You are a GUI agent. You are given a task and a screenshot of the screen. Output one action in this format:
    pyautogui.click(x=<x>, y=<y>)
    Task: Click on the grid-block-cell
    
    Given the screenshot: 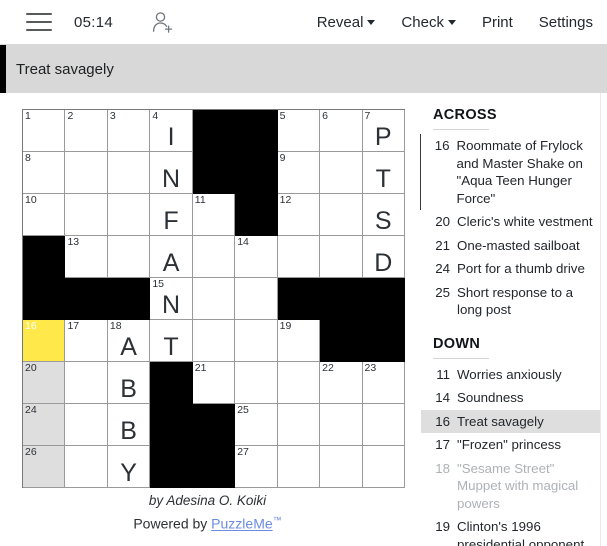 What is the action you would take?
    pyautogui.click(x=256, y=131)
    